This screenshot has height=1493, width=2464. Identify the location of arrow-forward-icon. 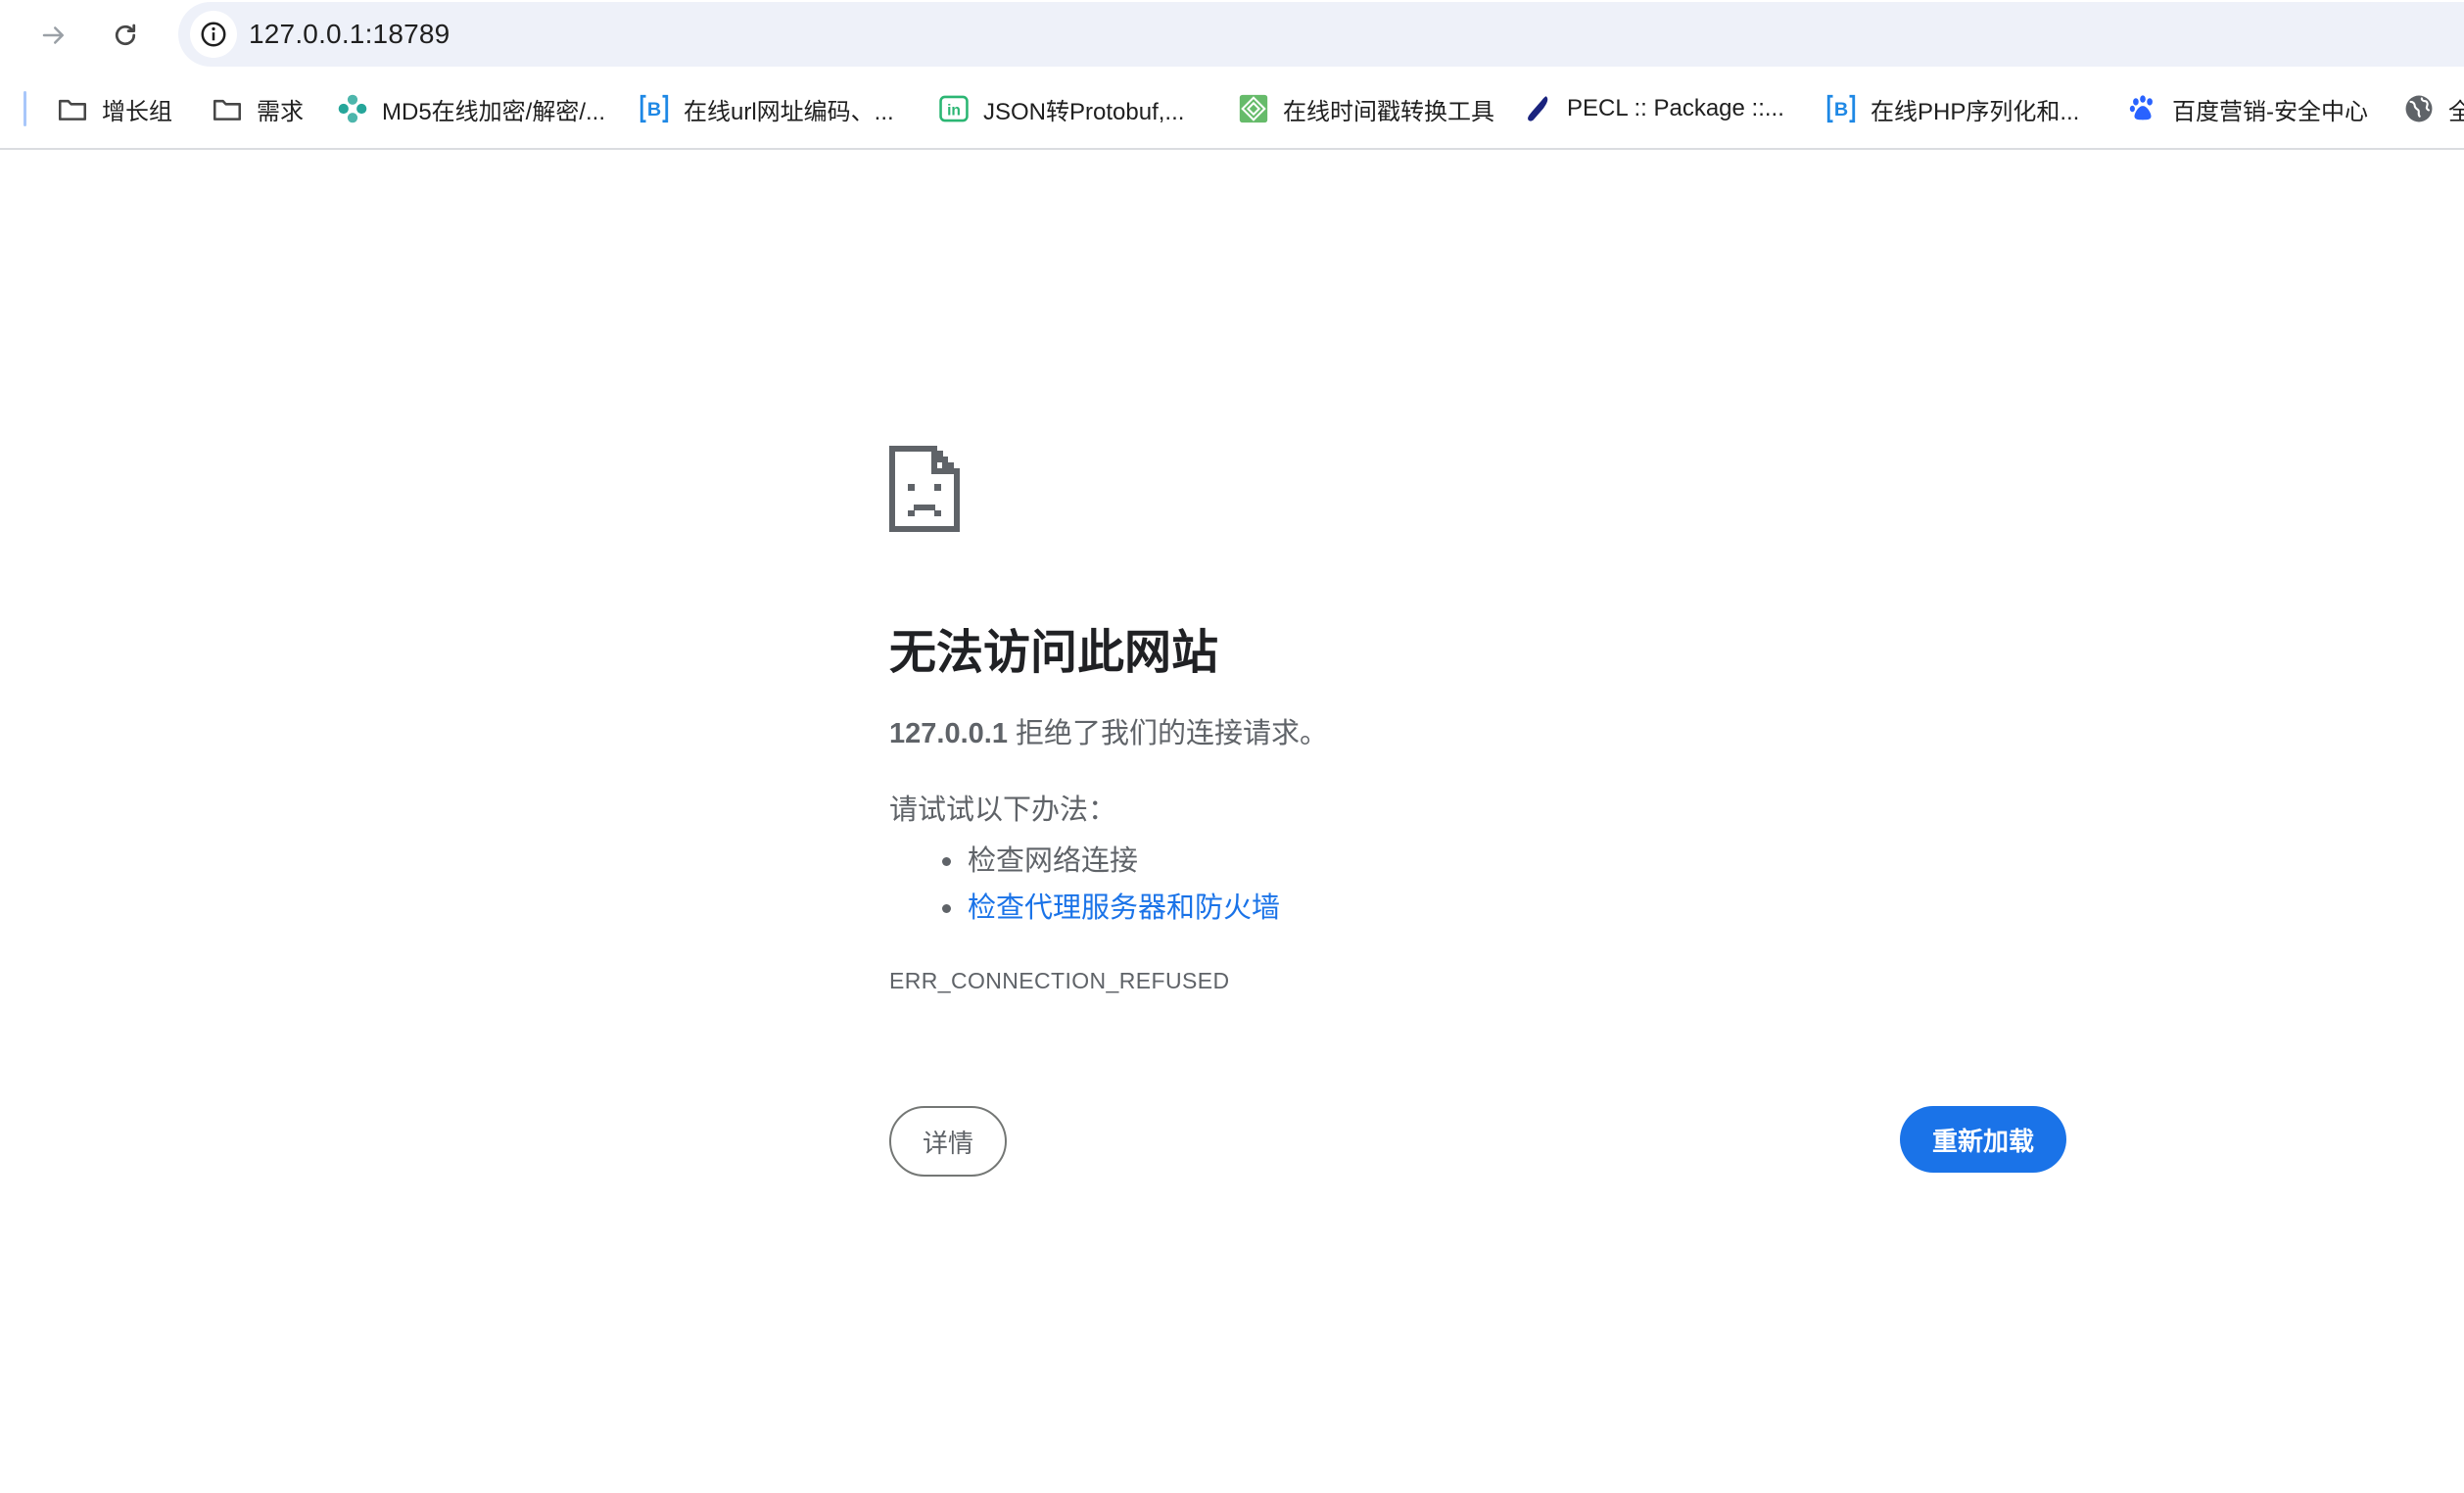
(53, 35).